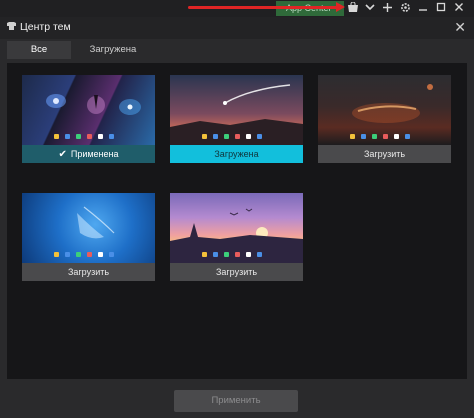  What do you see at coordinates (263, 7) in the screenshot?
I see `annotation-arrow` at bounding box center [263, 7].